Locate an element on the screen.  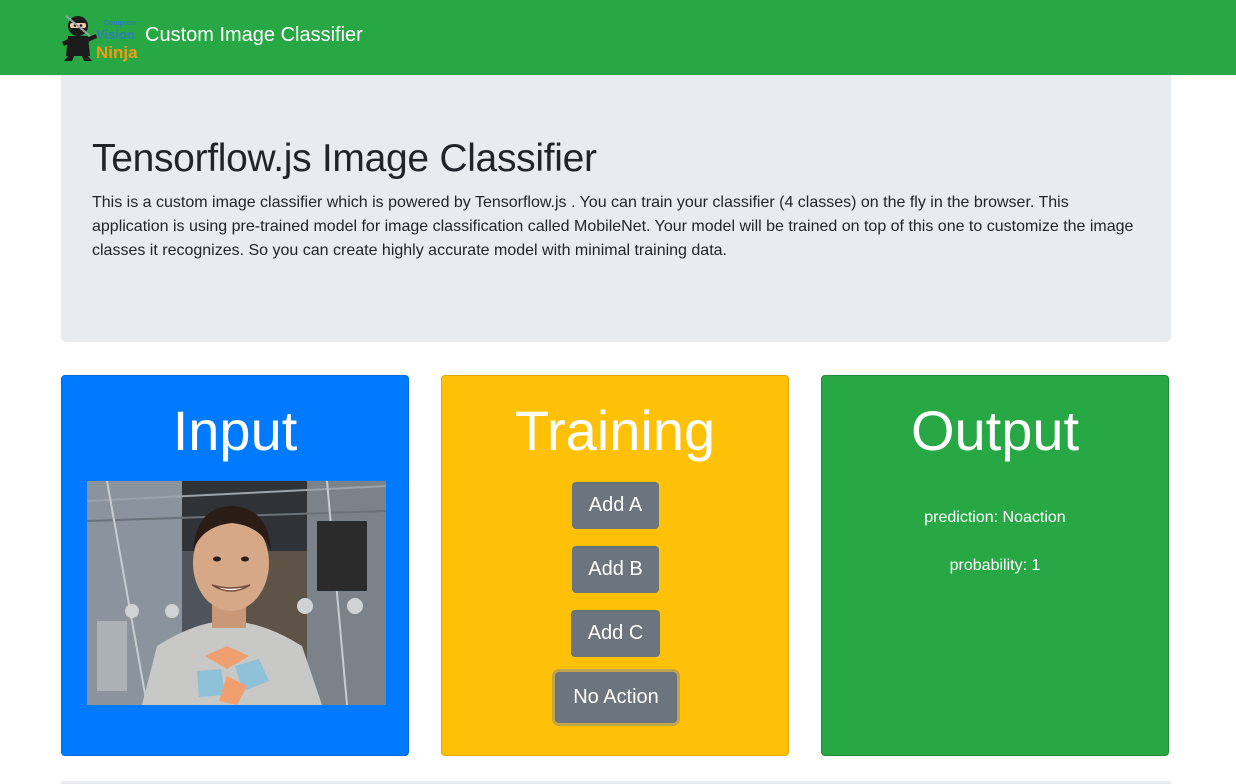
training-card: Training Add A Add B Add C No Action is located at coordinates (615, 565).